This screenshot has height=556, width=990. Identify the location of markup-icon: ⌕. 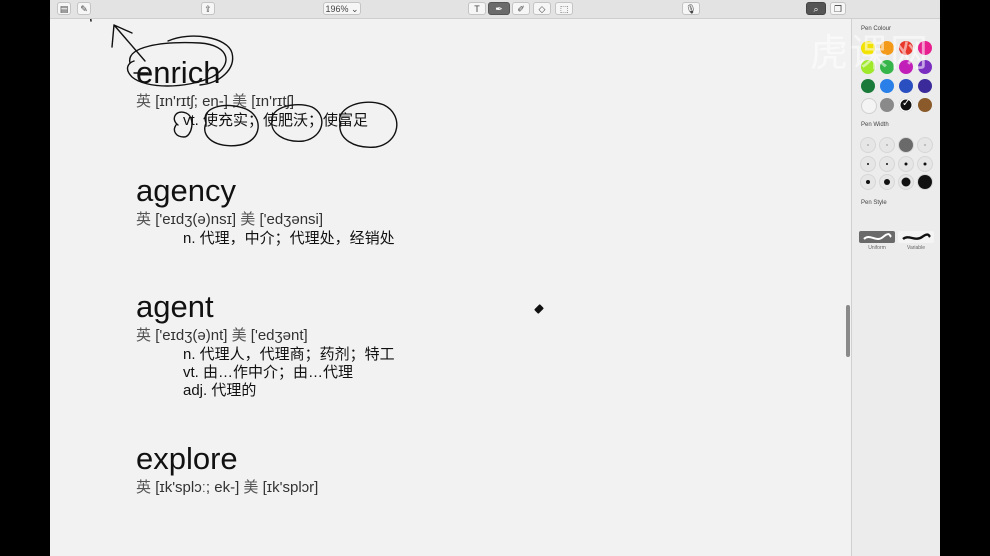
(816, 9).